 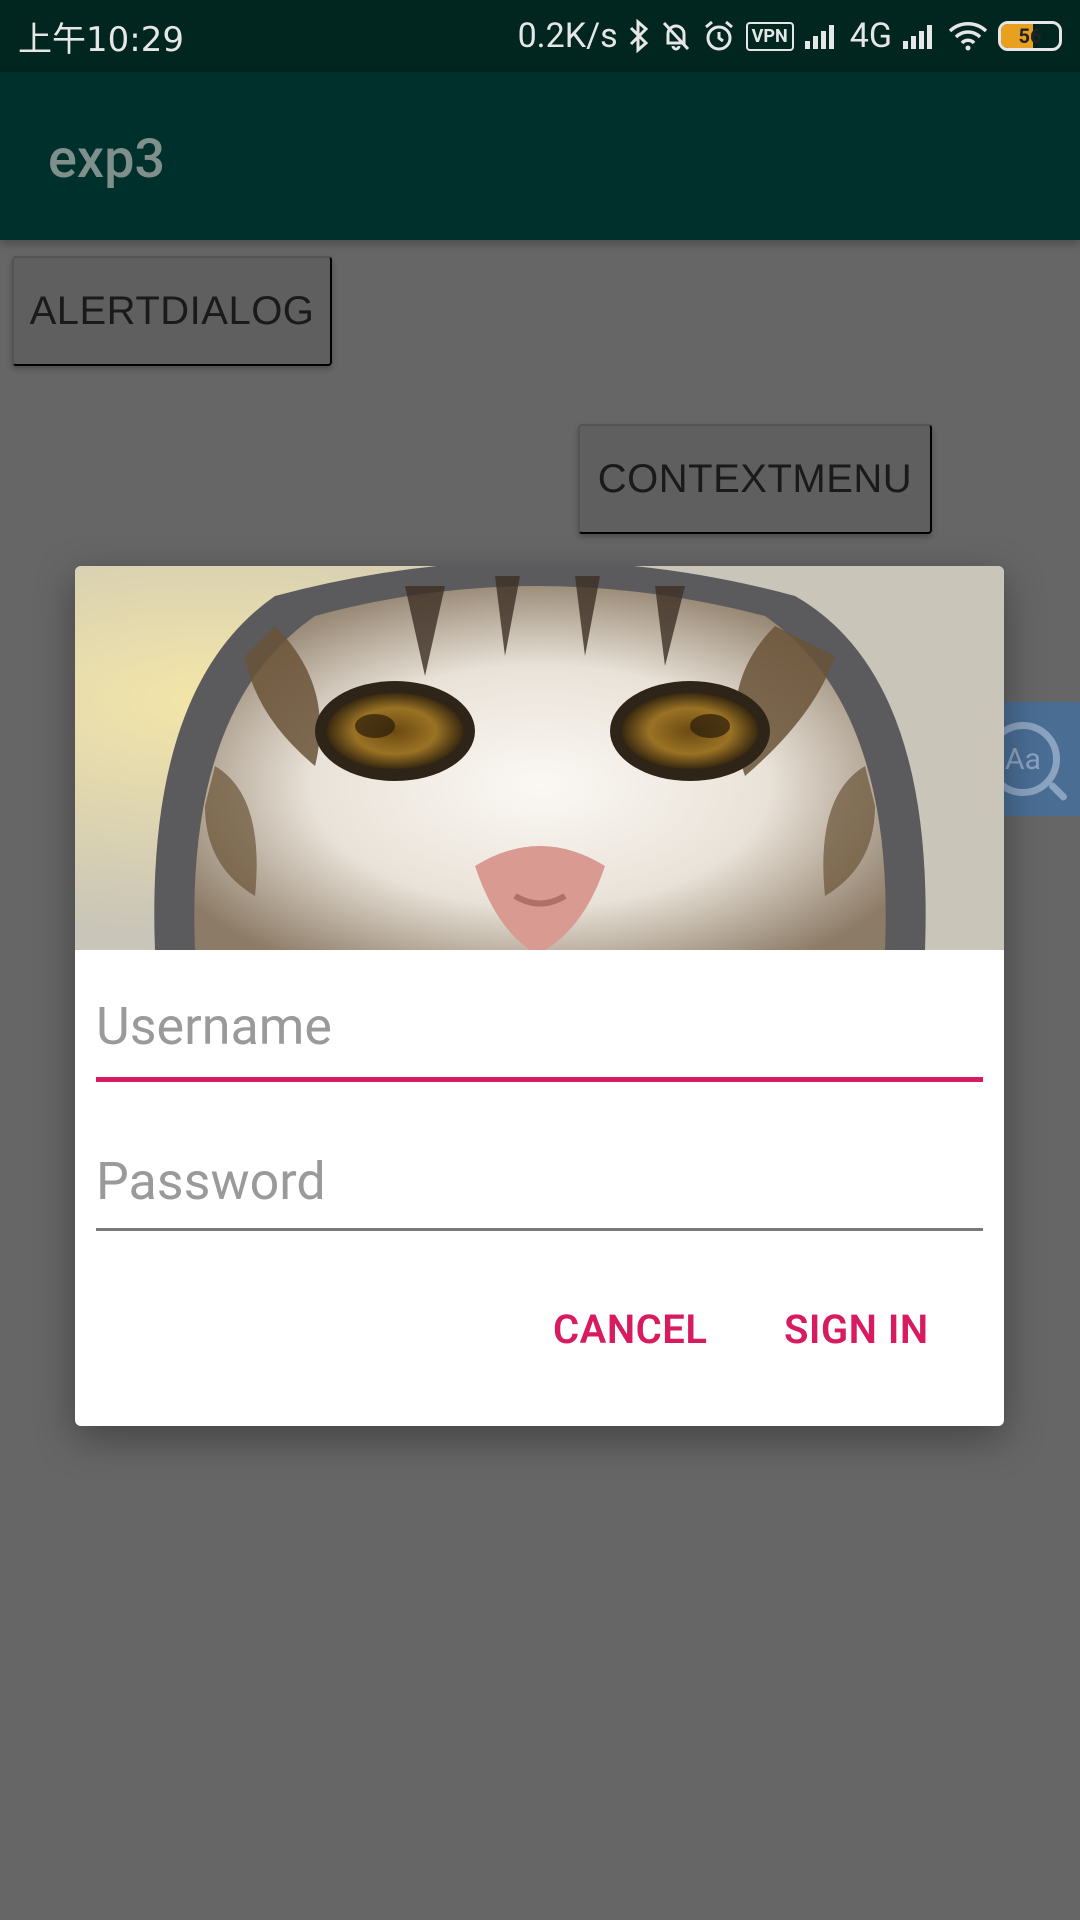 I want to click on status-bar: 上午10:29 0.2K/s VPN 4G 56, so click(x=540, y=36).